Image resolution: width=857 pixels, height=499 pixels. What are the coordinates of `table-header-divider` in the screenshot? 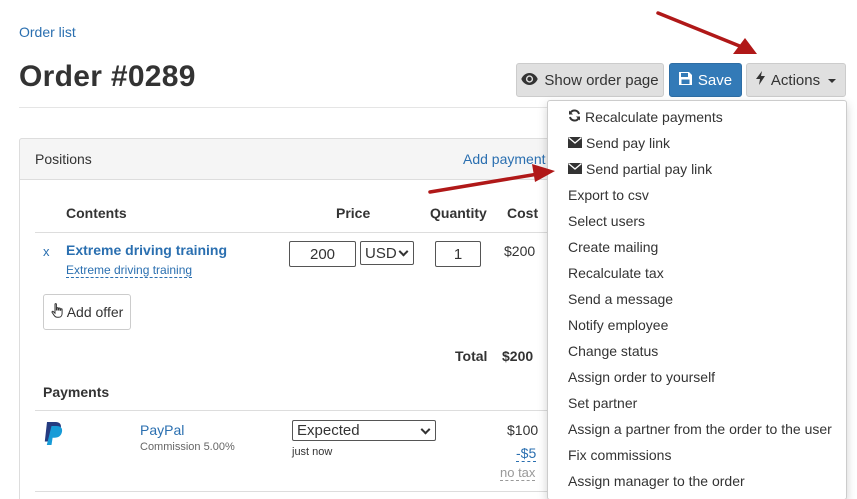 It's located at (291, 232).